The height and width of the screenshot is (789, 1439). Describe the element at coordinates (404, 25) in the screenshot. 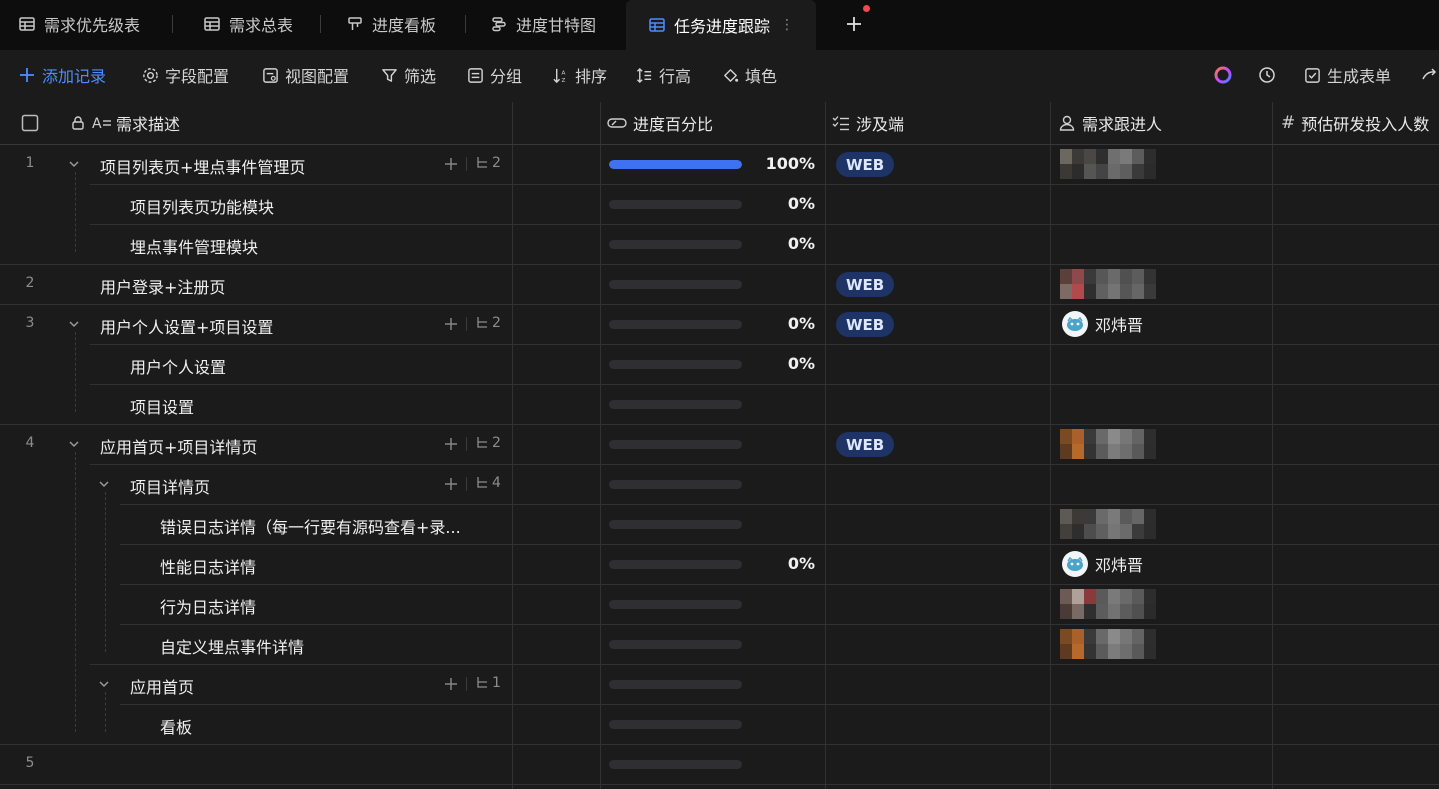

I see `tab-label: 进度看板` at that location.